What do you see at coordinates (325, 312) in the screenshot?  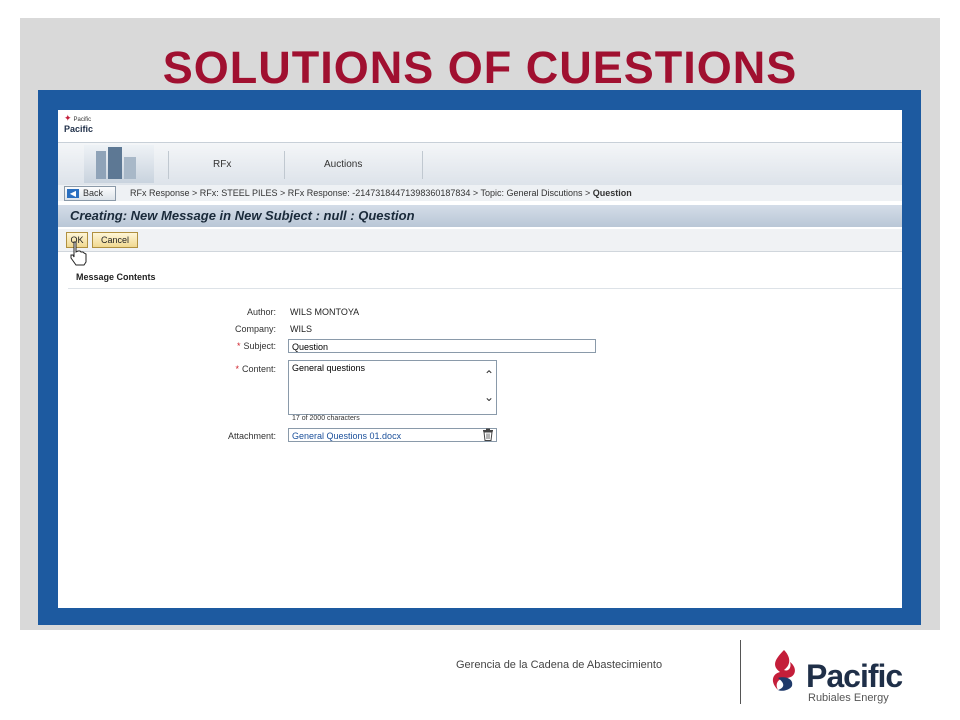 I see `author-value: WILS MONTOYA` at bounding box center [325, 312].